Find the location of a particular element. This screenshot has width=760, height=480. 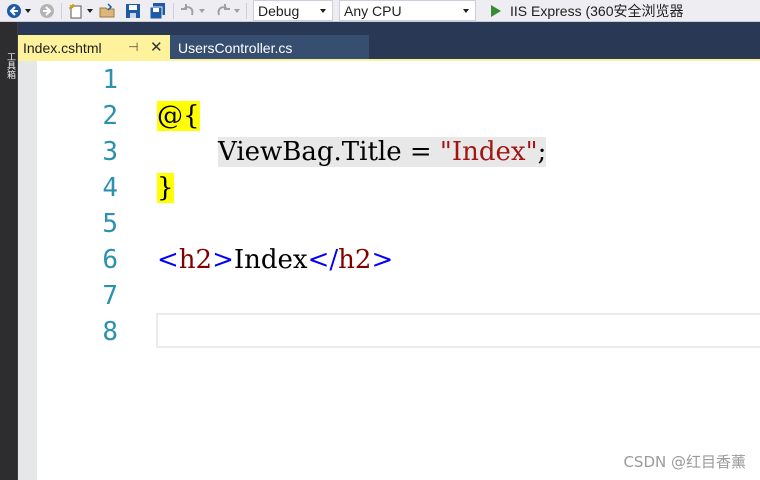

tab-label: UsersController.cs is located at coordinates (235, 47).